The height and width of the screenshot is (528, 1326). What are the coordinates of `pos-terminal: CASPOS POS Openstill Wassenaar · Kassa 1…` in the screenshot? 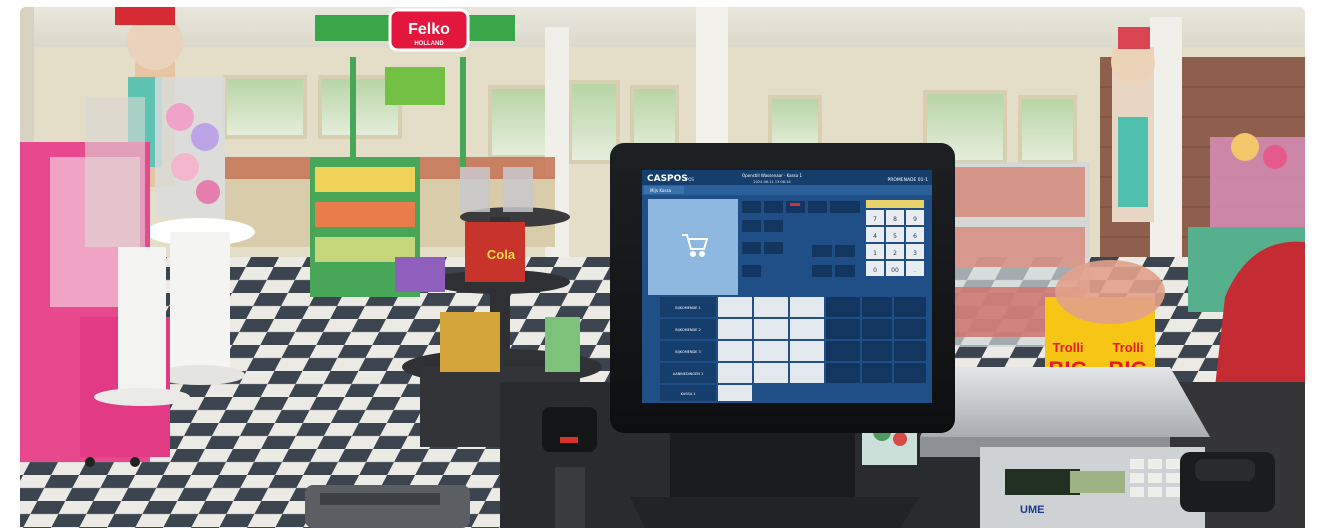 It's located at (782, 288).